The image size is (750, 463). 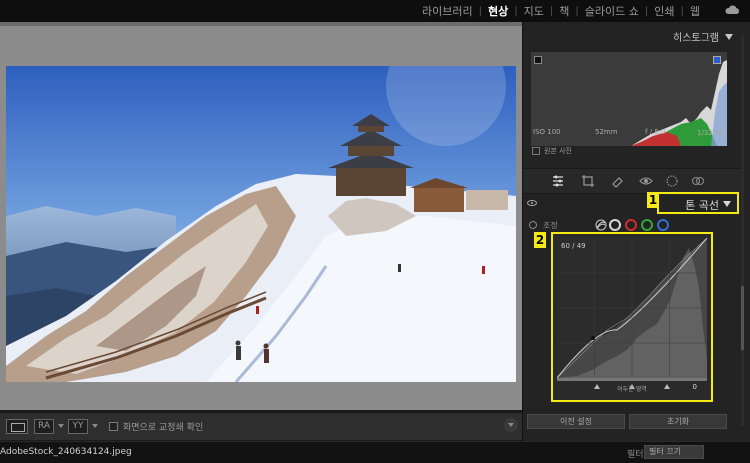 I want to click on tone-curve-graph: 60 / 49 어두운 영역 0, so click(x=632, y=317).